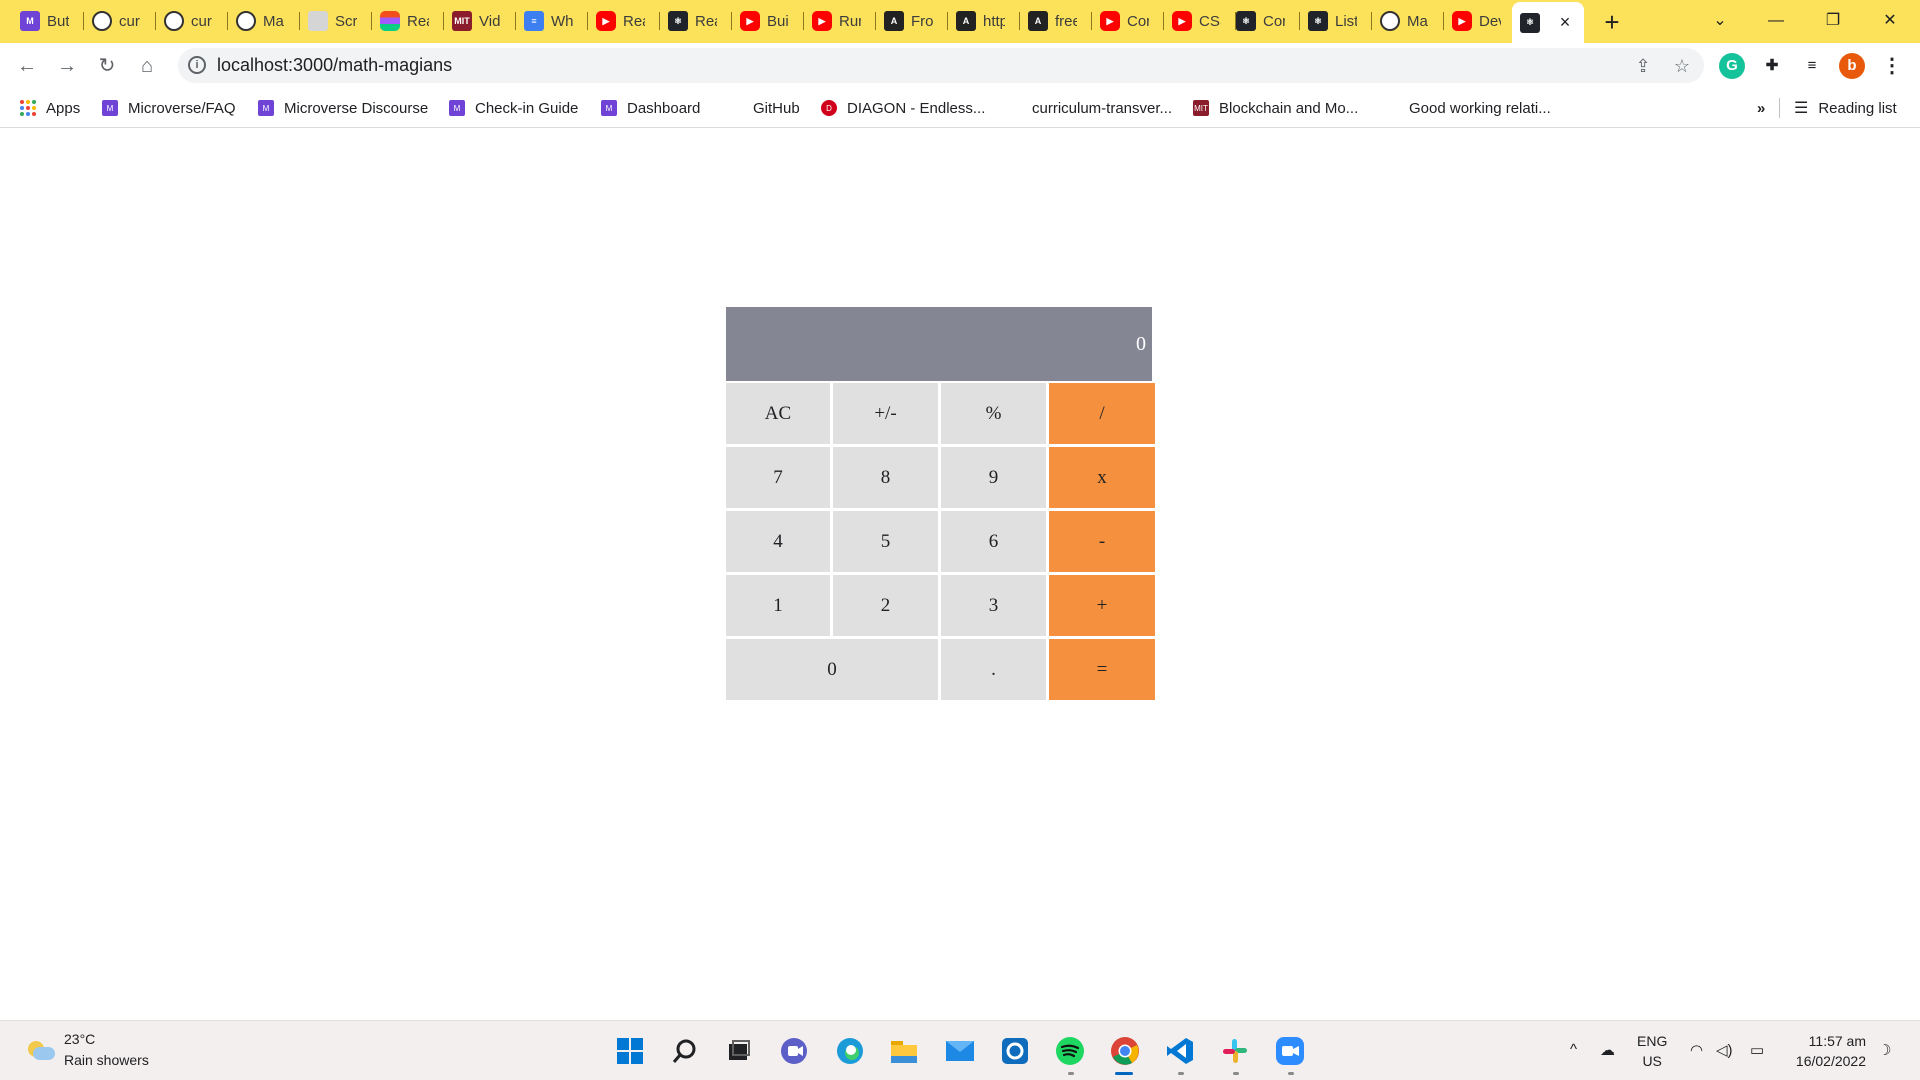  What do you see at coordinates (1772, 66) in the screenshot?
I see `extensions-puzzle-icon: ✚` at bounding box center [1772, 66].